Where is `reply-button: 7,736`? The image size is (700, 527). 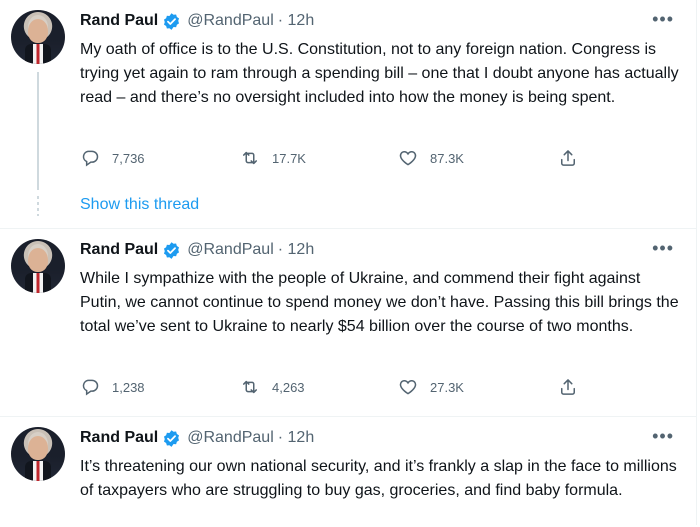
reply-button: 7,736 is located at coordinates (112, 158).